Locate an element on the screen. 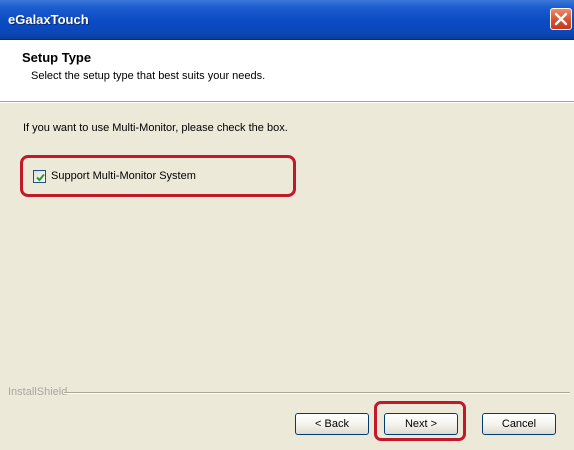 The width and height of the screenshot is (574, 450). cancel-button: Cancel is located at coordinates (519, 424).